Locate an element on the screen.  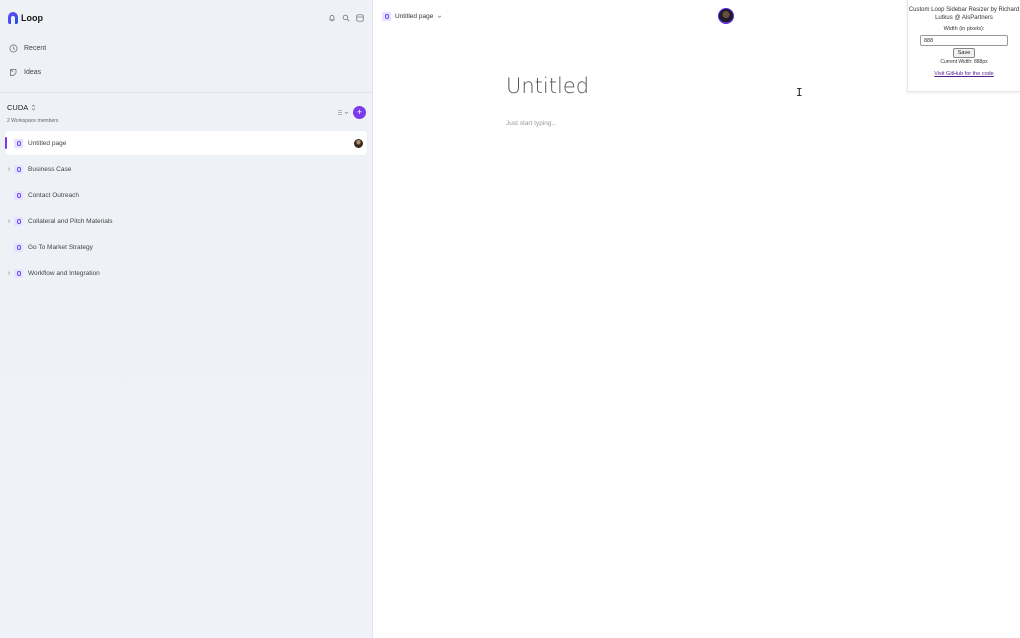
sidebar-topbar: Loop is located at coordinates (186, 18).